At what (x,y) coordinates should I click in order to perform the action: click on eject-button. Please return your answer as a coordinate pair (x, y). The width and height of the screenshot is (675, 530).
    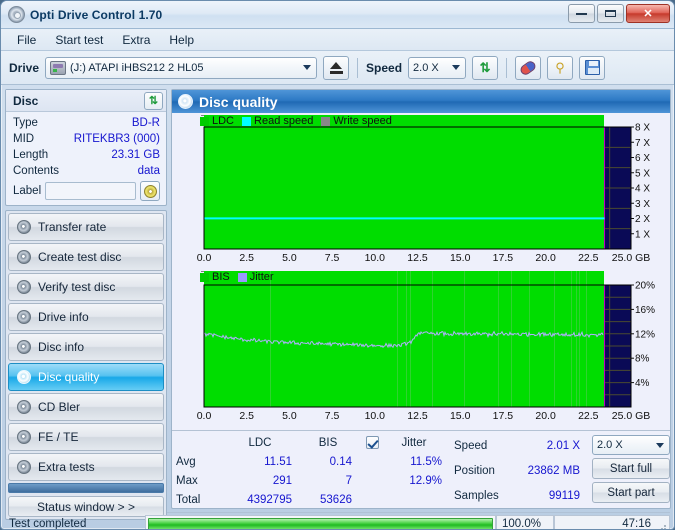
    Looking at the image, I should click on (336, 67).